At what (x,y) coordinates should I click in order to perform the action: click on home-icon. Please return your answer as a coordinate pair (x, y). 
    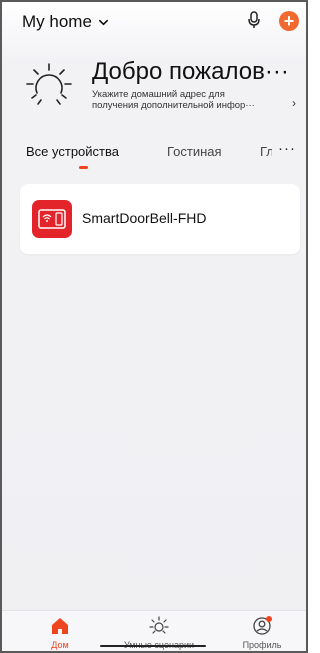
    Looking at the image, I should click on (60, 626).